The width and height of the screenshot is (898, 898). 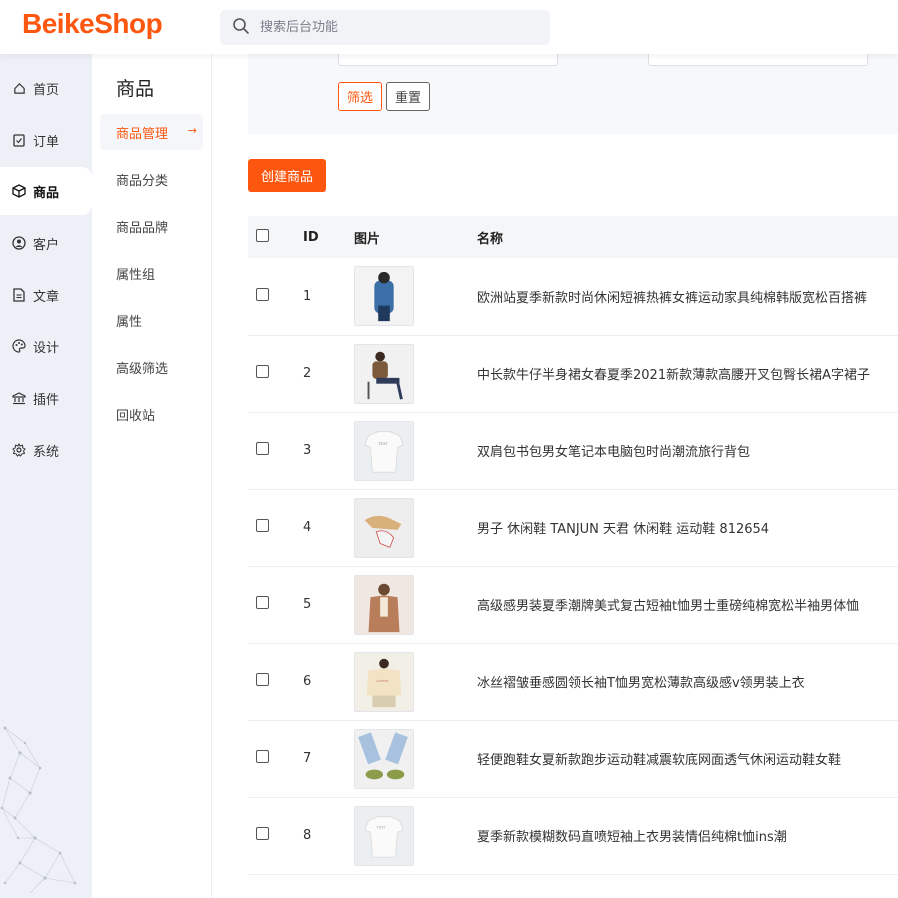 I want to click on submenu-label: 属性组, so click(x=136, y=275).